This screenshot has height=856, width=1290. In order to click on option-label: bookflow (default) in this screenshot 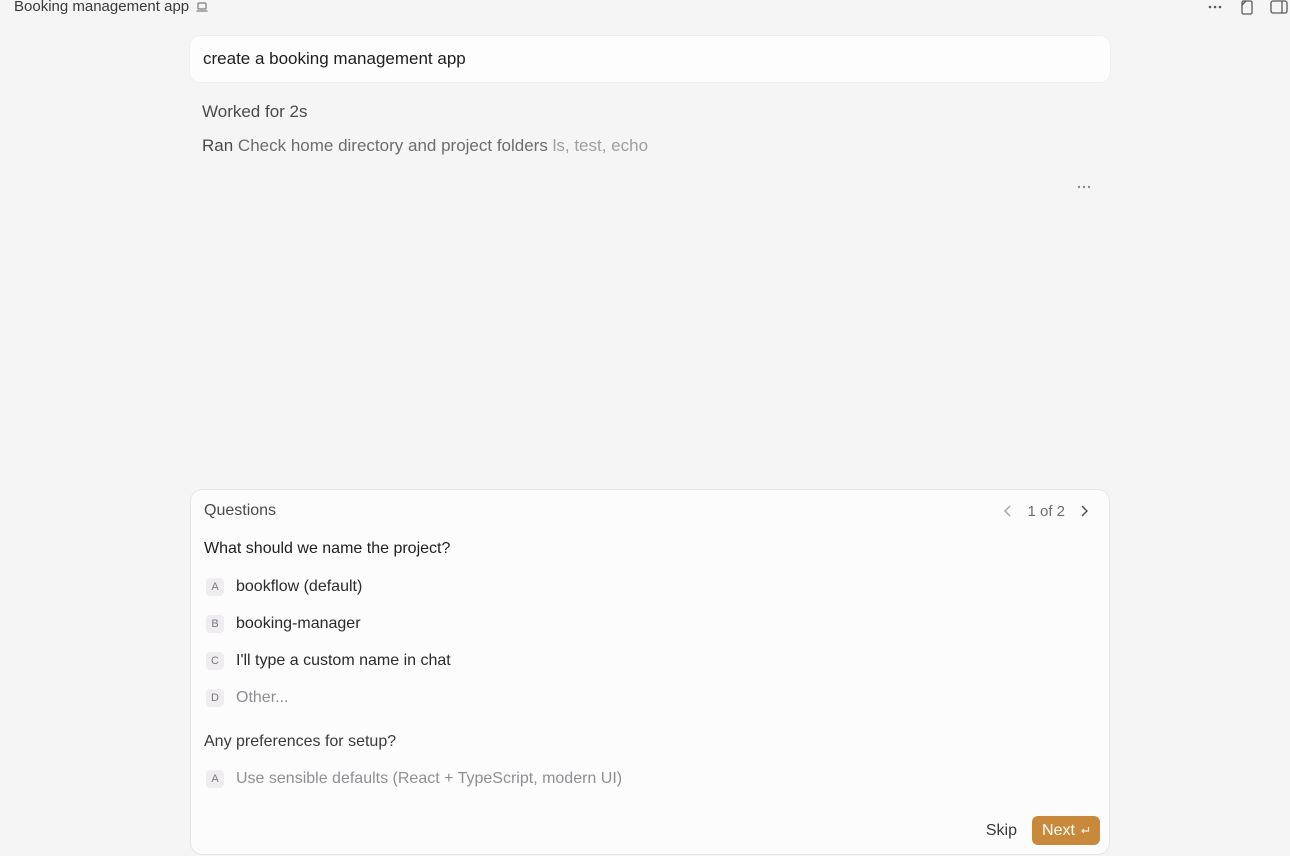, I will do `click(299, 586)`.